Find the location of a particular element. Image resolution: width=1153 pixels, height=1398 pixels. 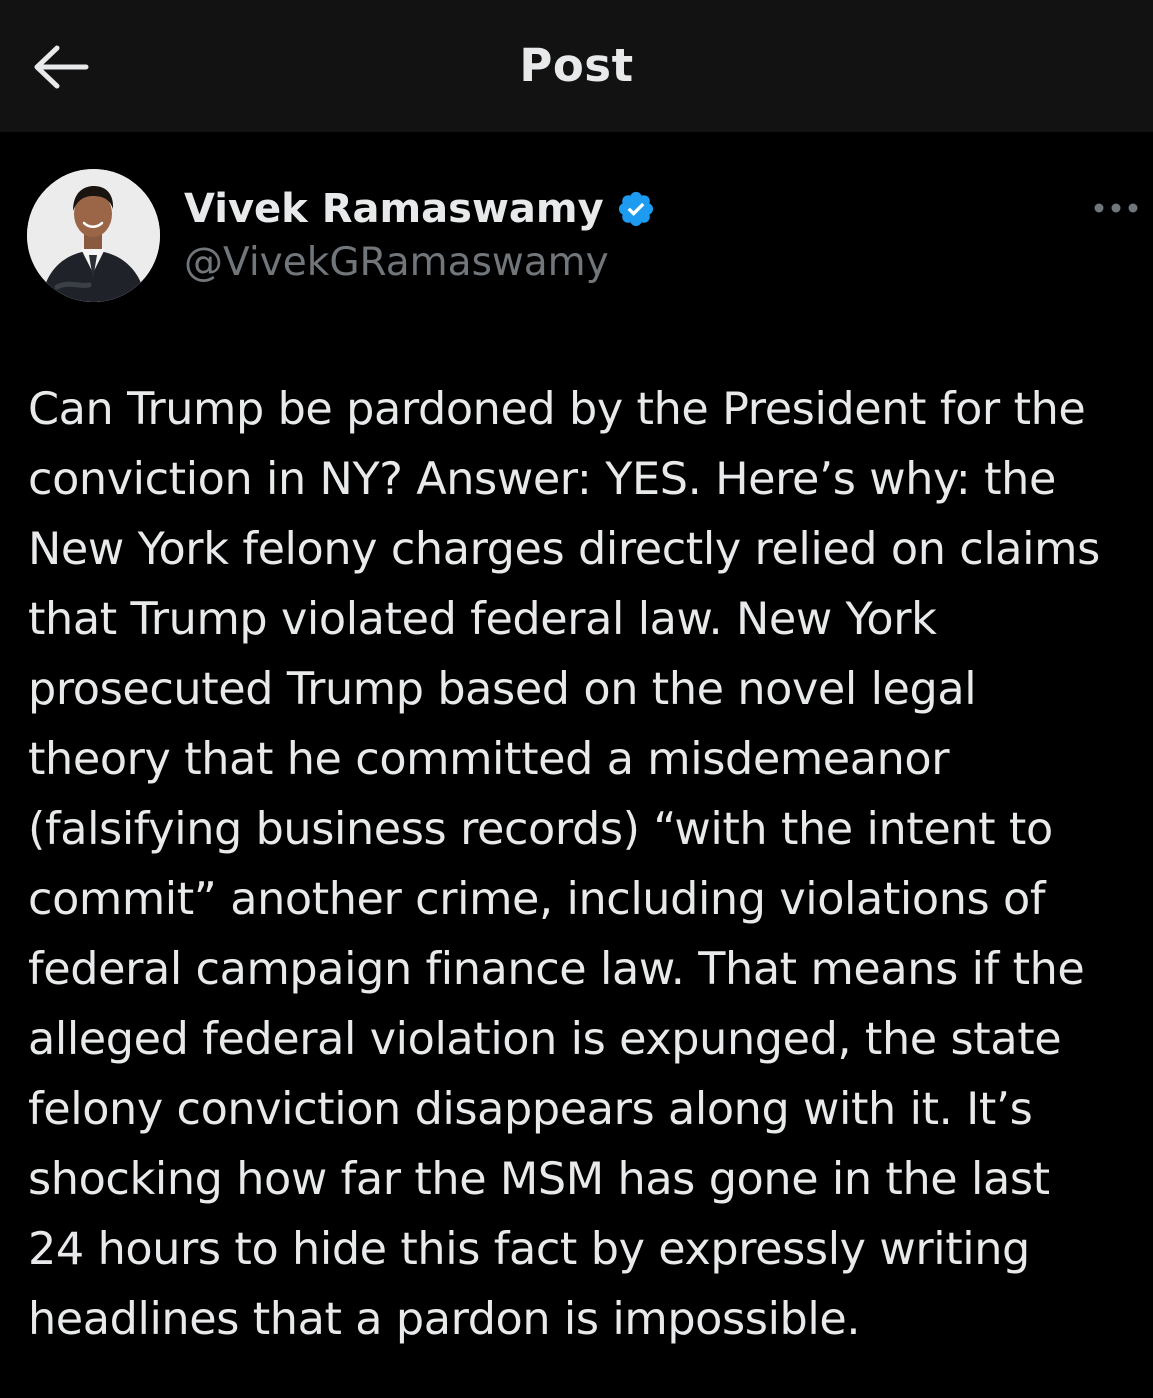

top-bar: Post is located at coordinates (576, 66).